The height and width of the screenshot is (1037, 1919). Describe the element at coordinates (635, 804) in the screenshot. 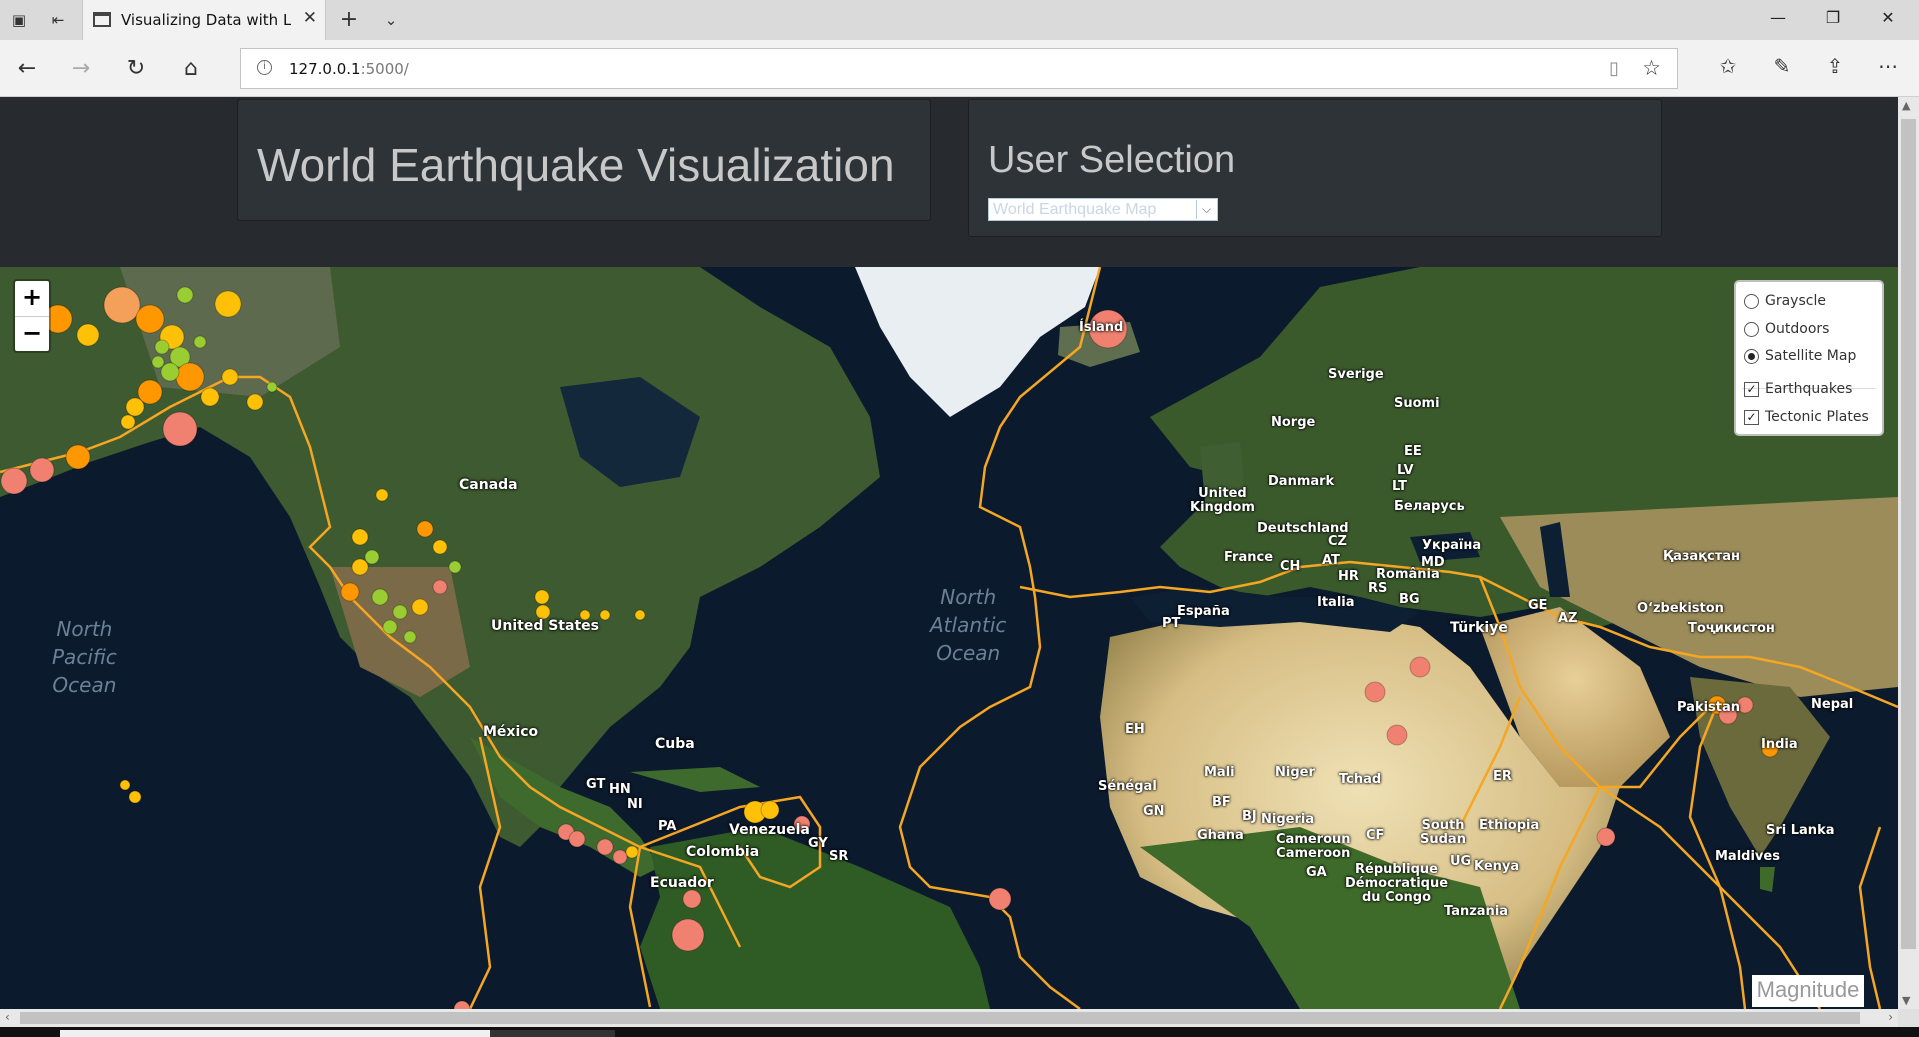

I see `label-ni: NI` at that location.